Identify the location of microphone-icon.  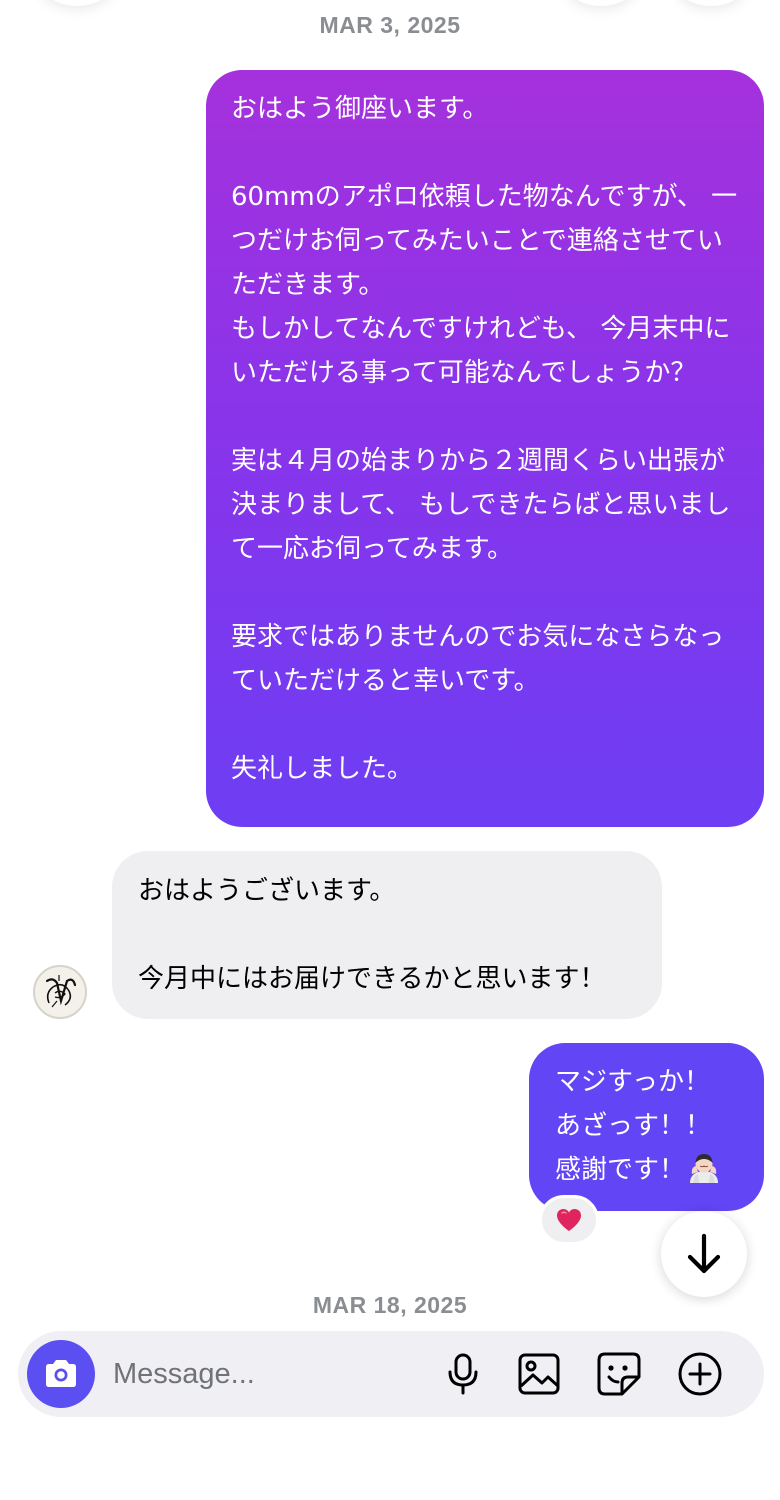
(463, 1374).